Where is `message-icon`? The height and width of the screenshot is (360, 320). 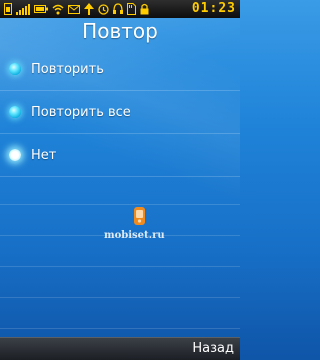
message-icon is located at coordinates (74, 9).